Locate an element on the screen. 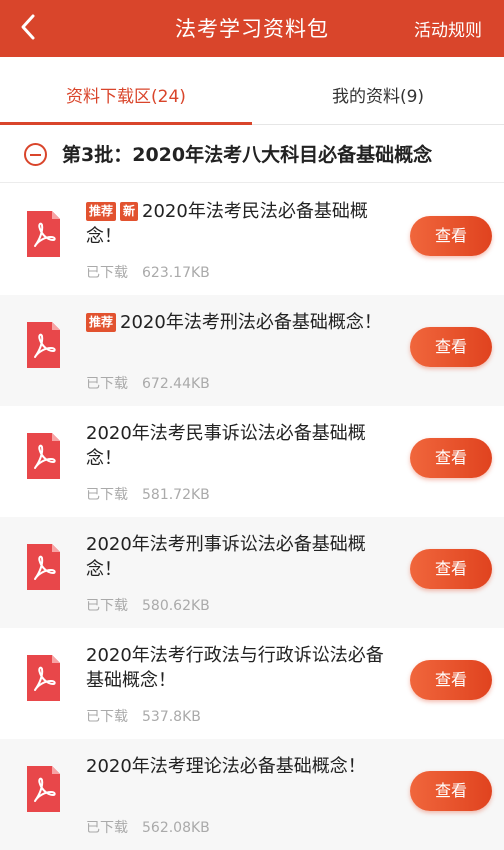 Image resolution: width=504 pixels, height=850 pixels. file-size: 672.44KB is located at coordinates (176, 384).